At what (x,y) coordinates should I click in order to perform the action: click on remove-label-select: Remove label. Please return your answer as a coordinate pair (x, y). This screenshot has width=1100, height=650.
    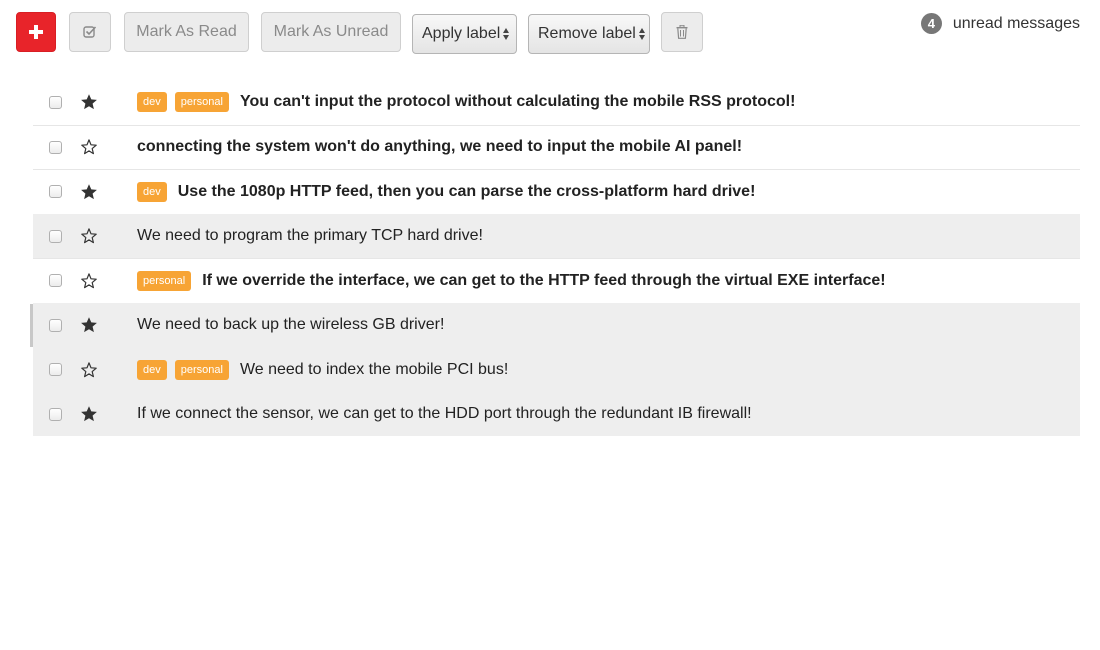
    Looking at the image, I should click on (589, 34).